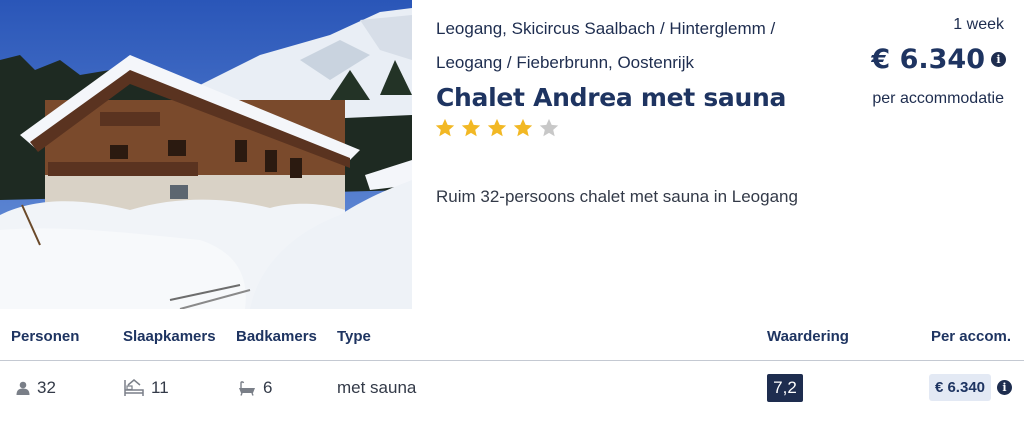 The width and height of the screenshot is (1024, 422). What do you see at coordinates (611, 97) in the screenshot?
I see `accommodation-title: Chalet Andrea met sauna` at bounding box center [611, 97].